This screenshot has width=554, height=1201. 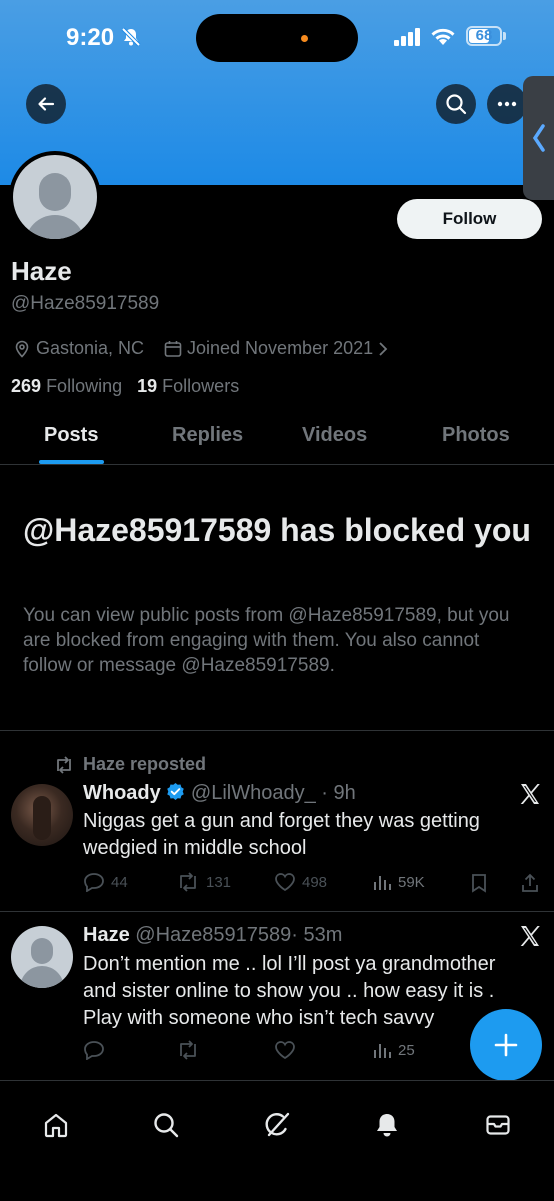 I want to click on dynamic-island, so click(x=277, y=38).